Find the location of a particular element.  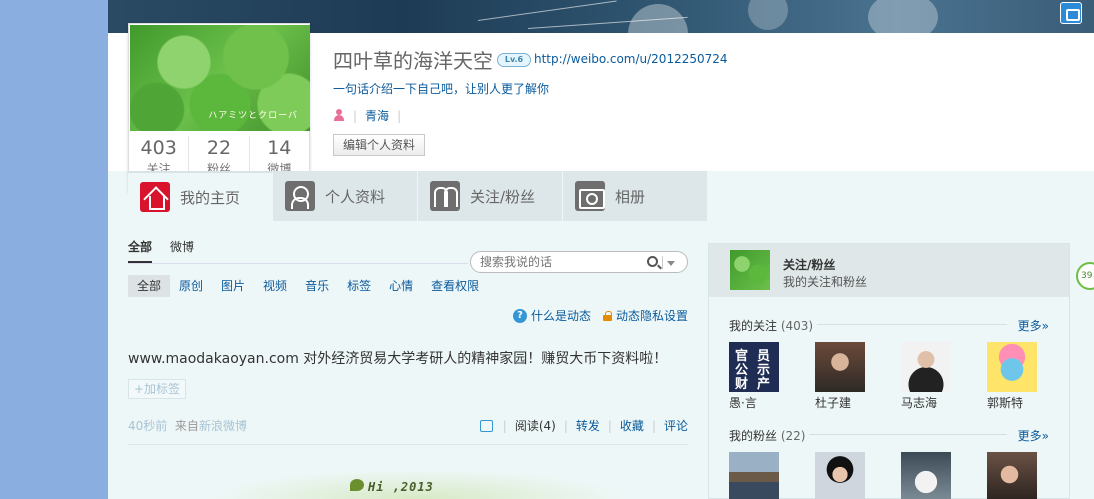

tab-label: 相册 is located at coordinates (630, 196).